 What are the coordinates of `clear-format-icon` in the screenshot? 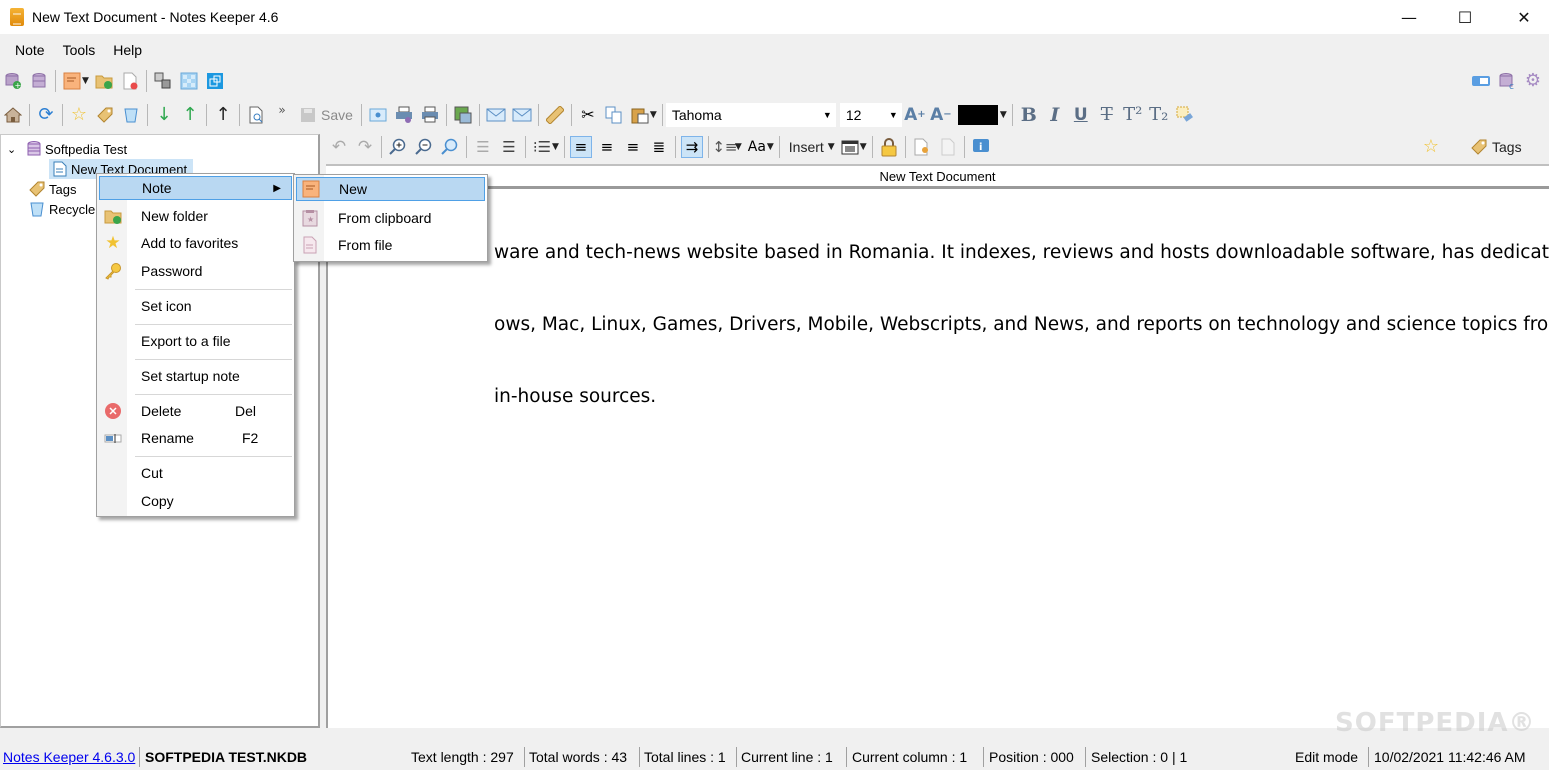 It's located at (1185, 115).